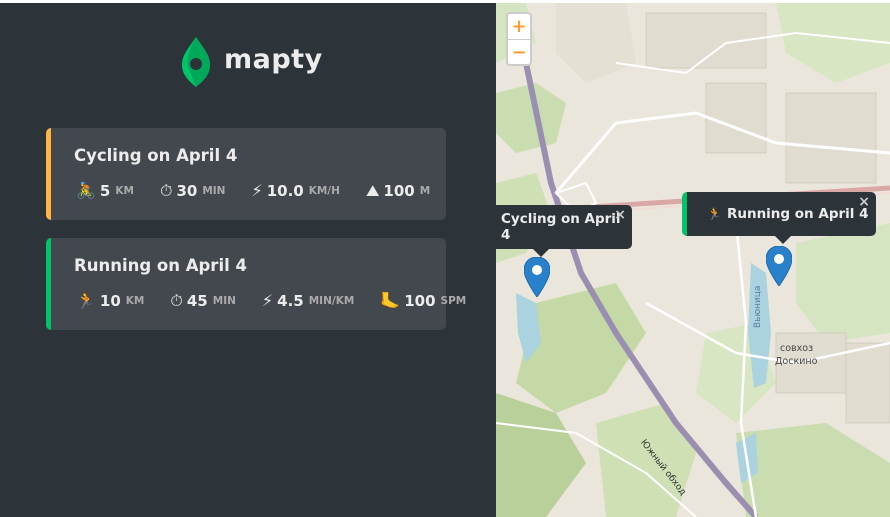 The height and width of the screenshot is (517, 890). I want to click on distance-value: 5, so click(105, 191).